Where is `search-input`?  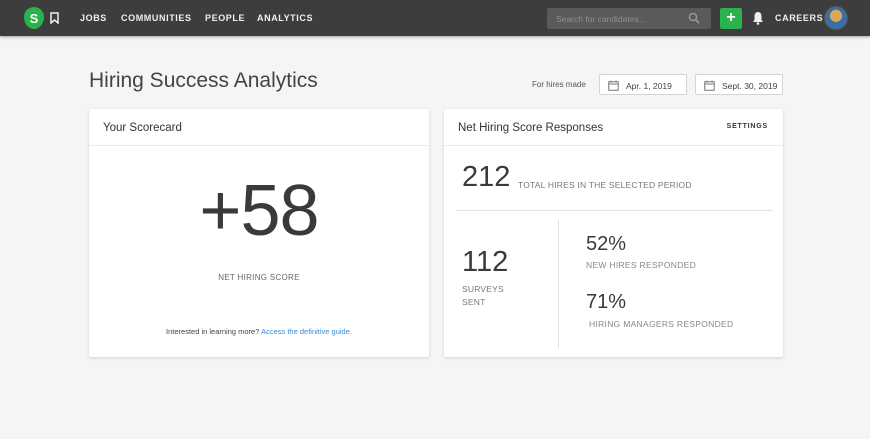 search-input is located at coordinates (617, 18).